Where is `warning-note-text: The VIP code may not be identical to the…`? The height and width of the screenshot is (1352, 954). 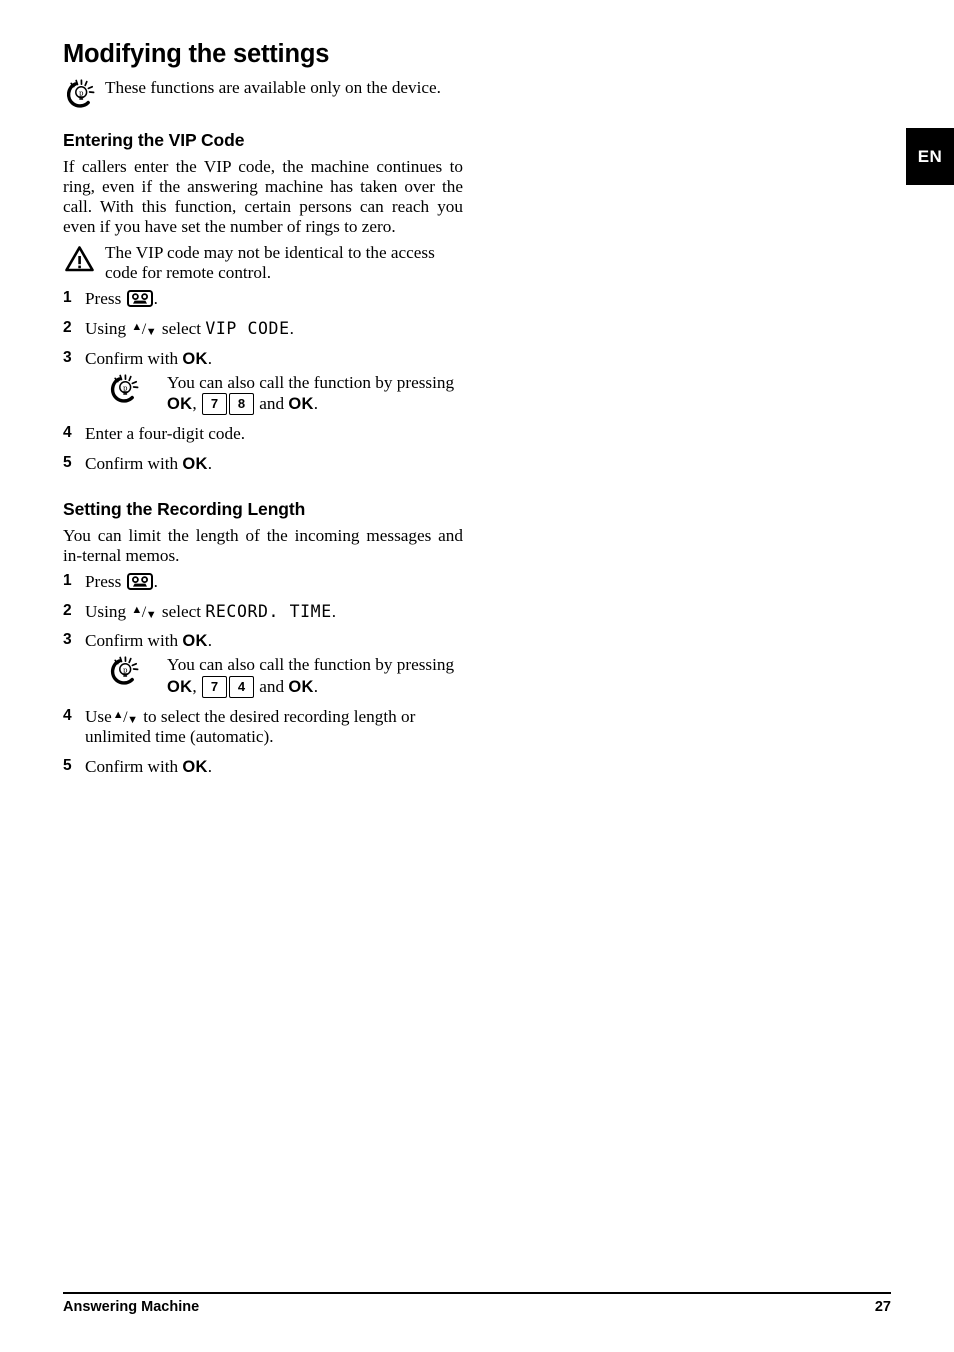
warning-note-text: The VIP code may not be identical to the… is located at coordinates (270, 263).